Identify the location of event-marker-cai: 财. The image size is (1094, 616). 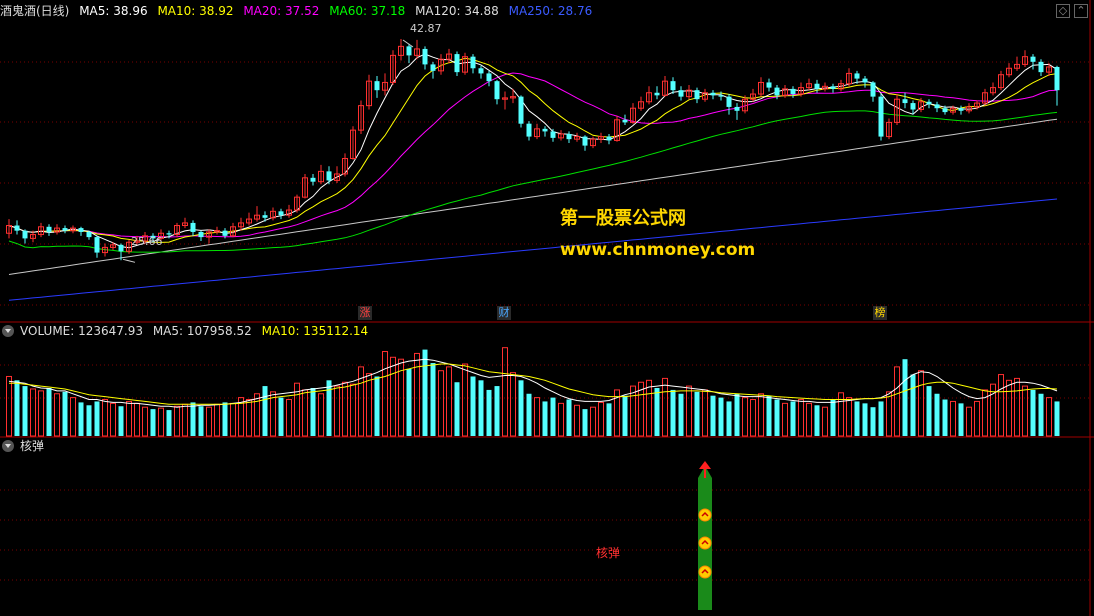
(504, 313).